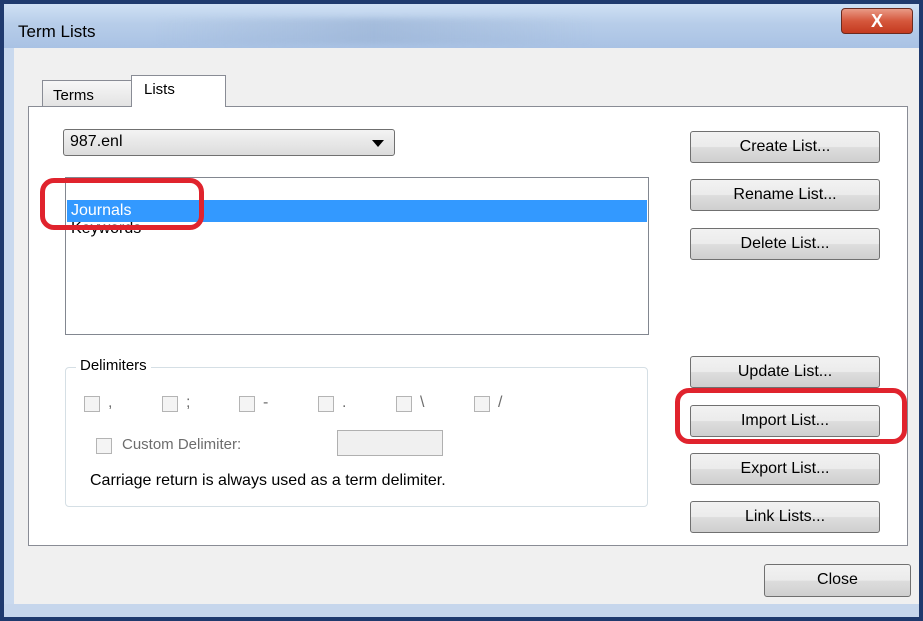 The height and width of the screenshot is (621, 923). Describe the element at coordinates (390, 443) in the screenshot. I see `custom-delimiter-input` at that location.